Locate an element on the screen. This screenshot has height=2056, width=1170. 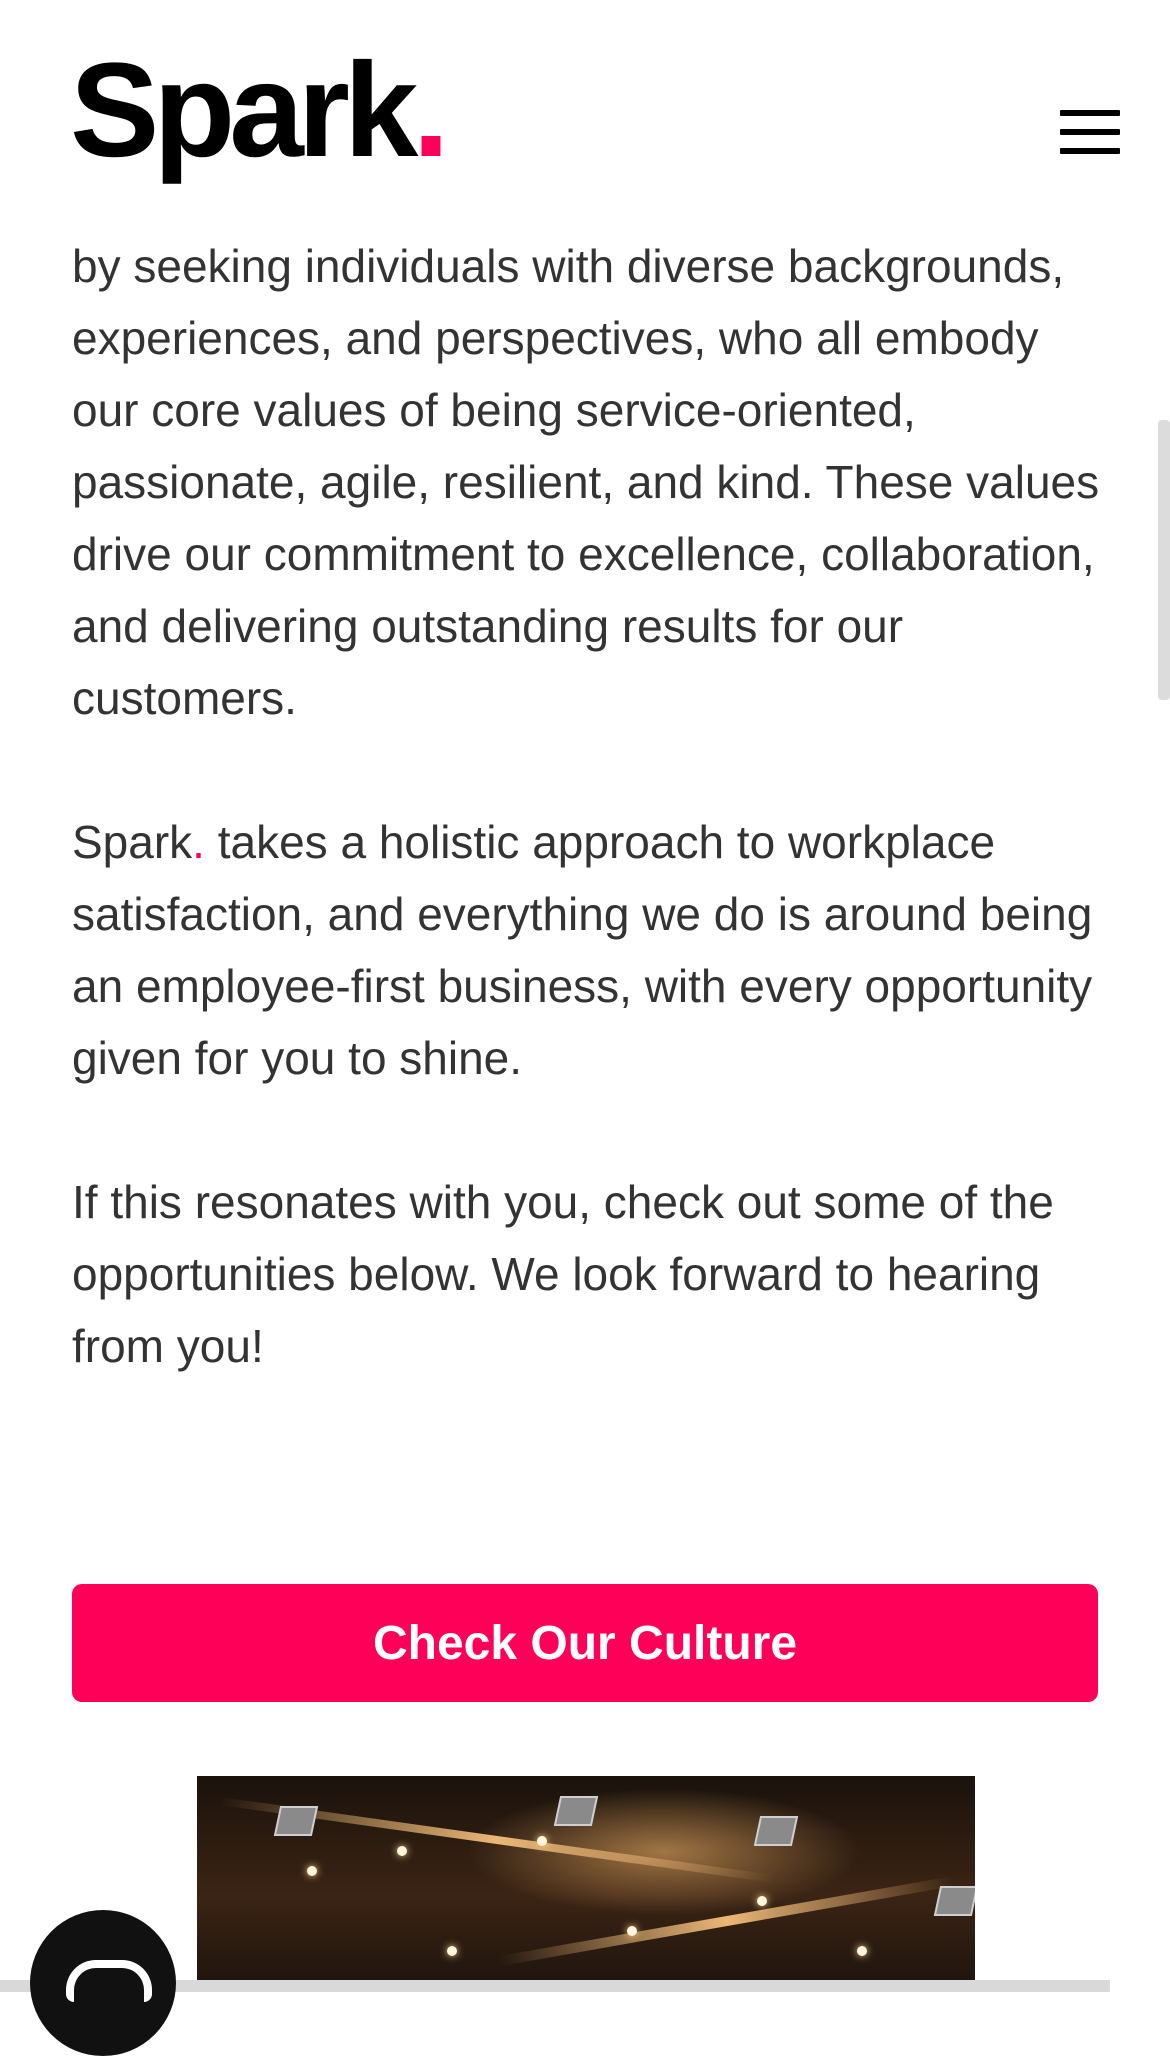
page-scrollbar is located at coordinates (1164, 560).